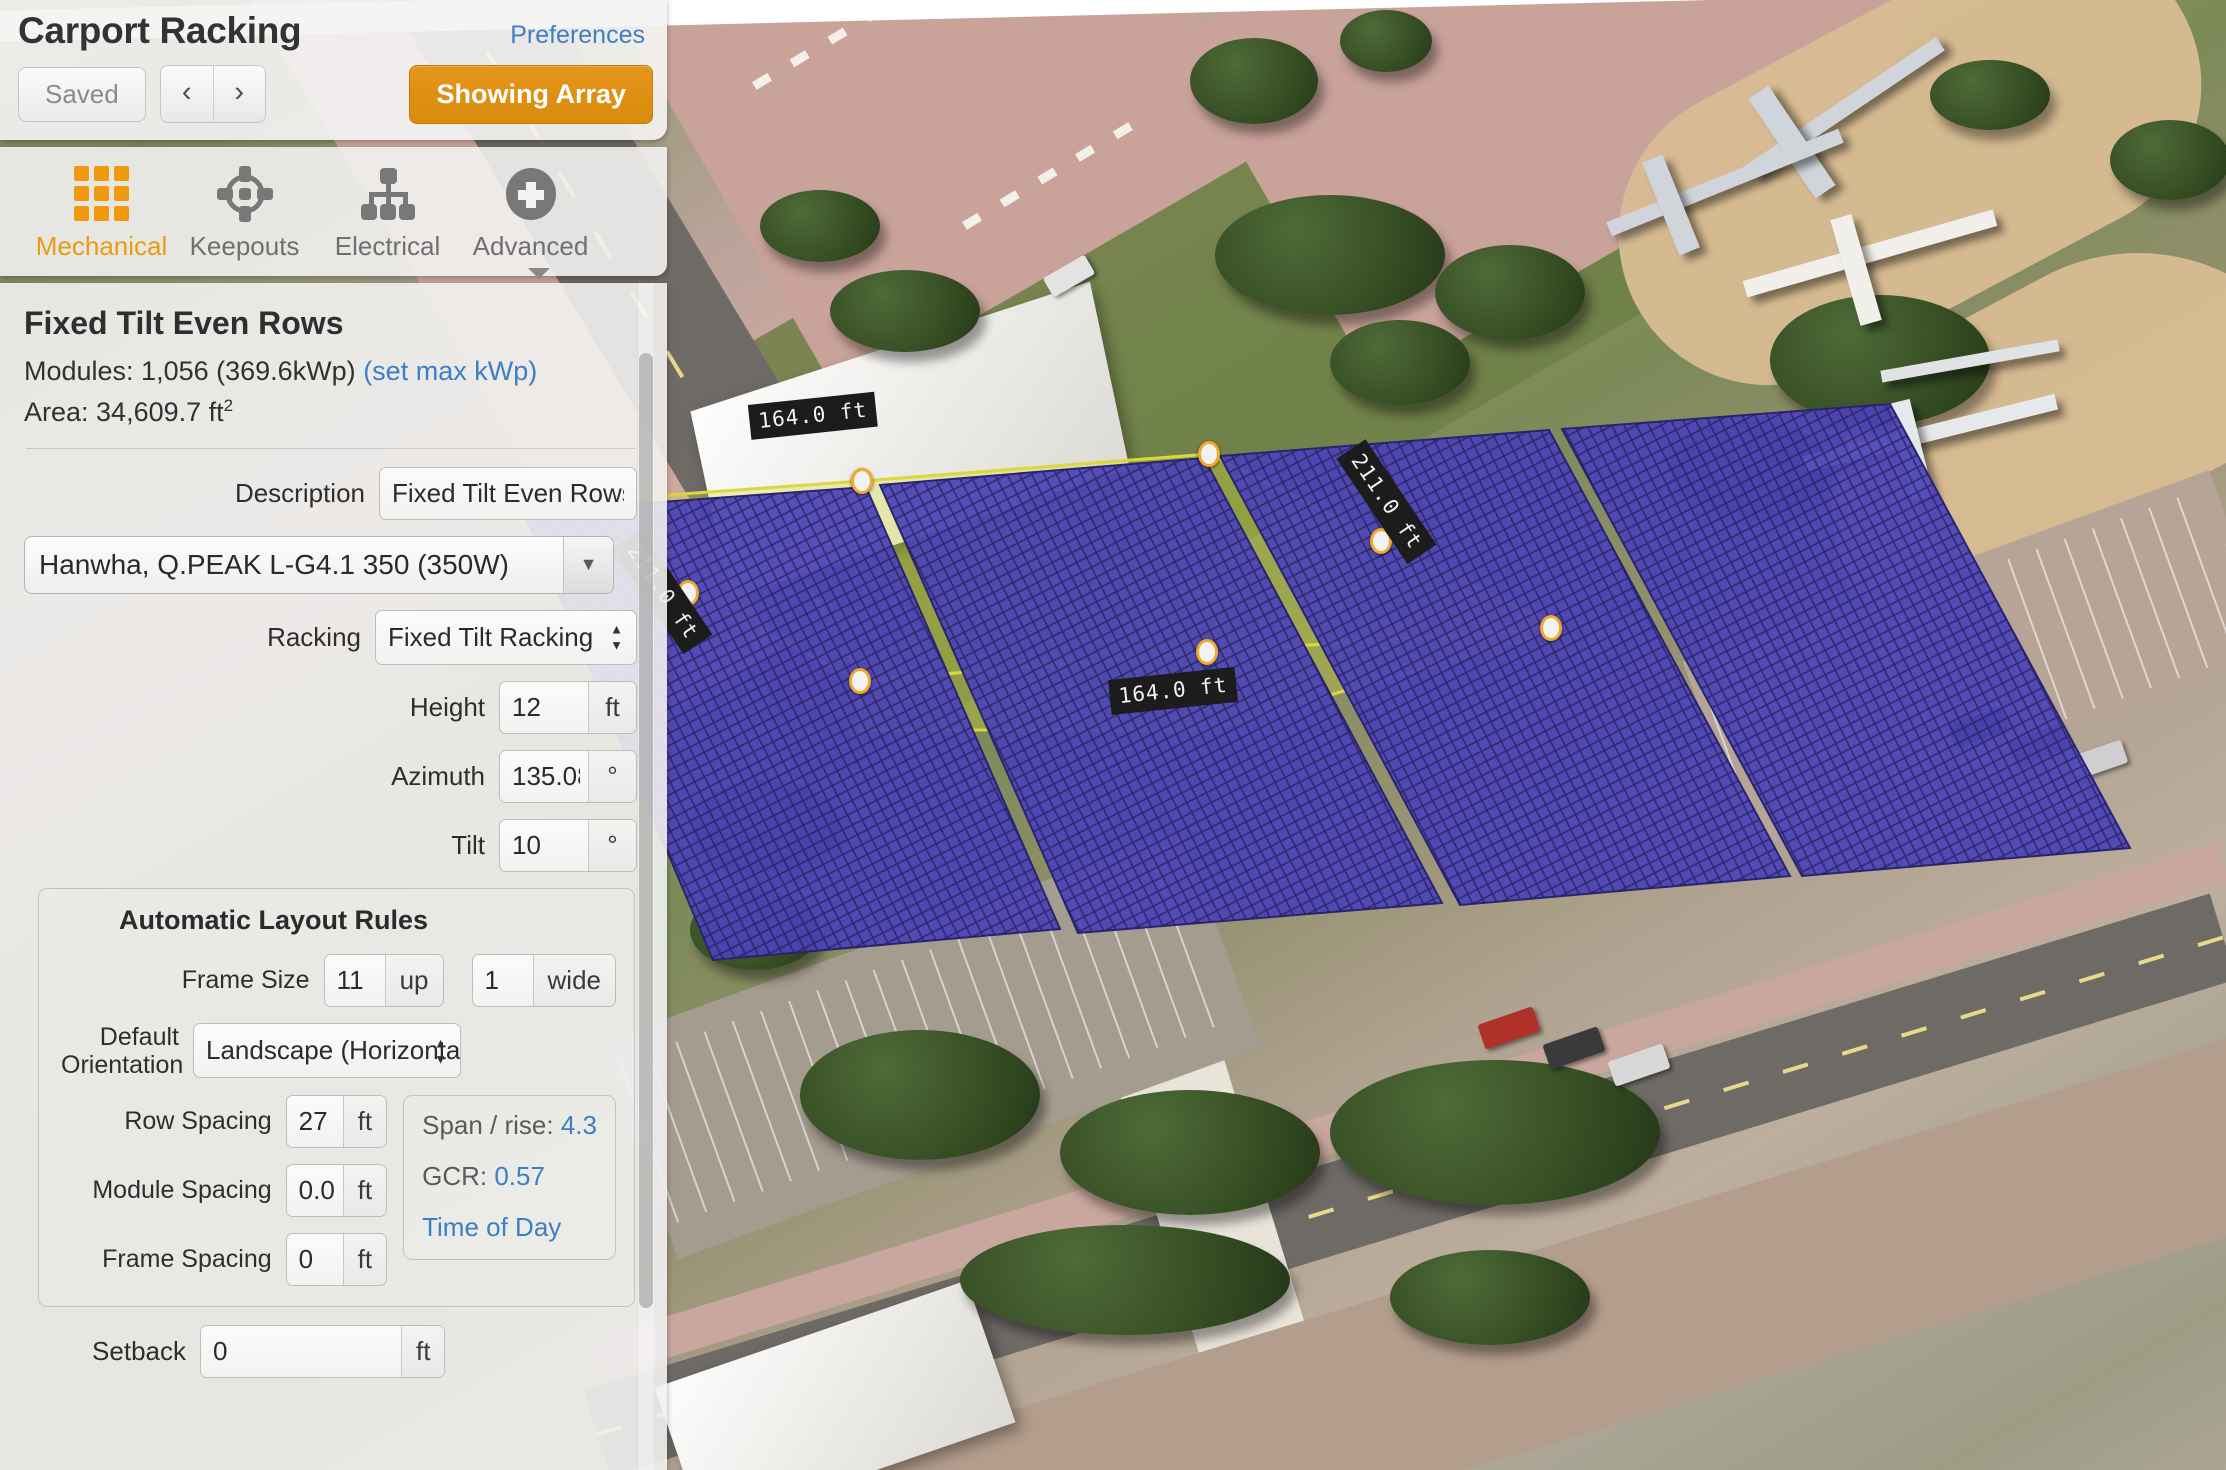 The image size is (2226, 1470). What do you see at coordinates (544, 707) in the screenshot?
I see `height-input` at bounding box center [544, 707].